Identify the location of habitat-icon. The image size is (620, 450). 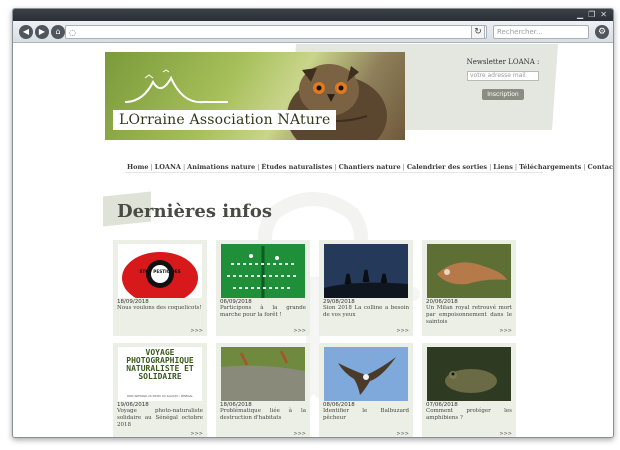
(263, 374).